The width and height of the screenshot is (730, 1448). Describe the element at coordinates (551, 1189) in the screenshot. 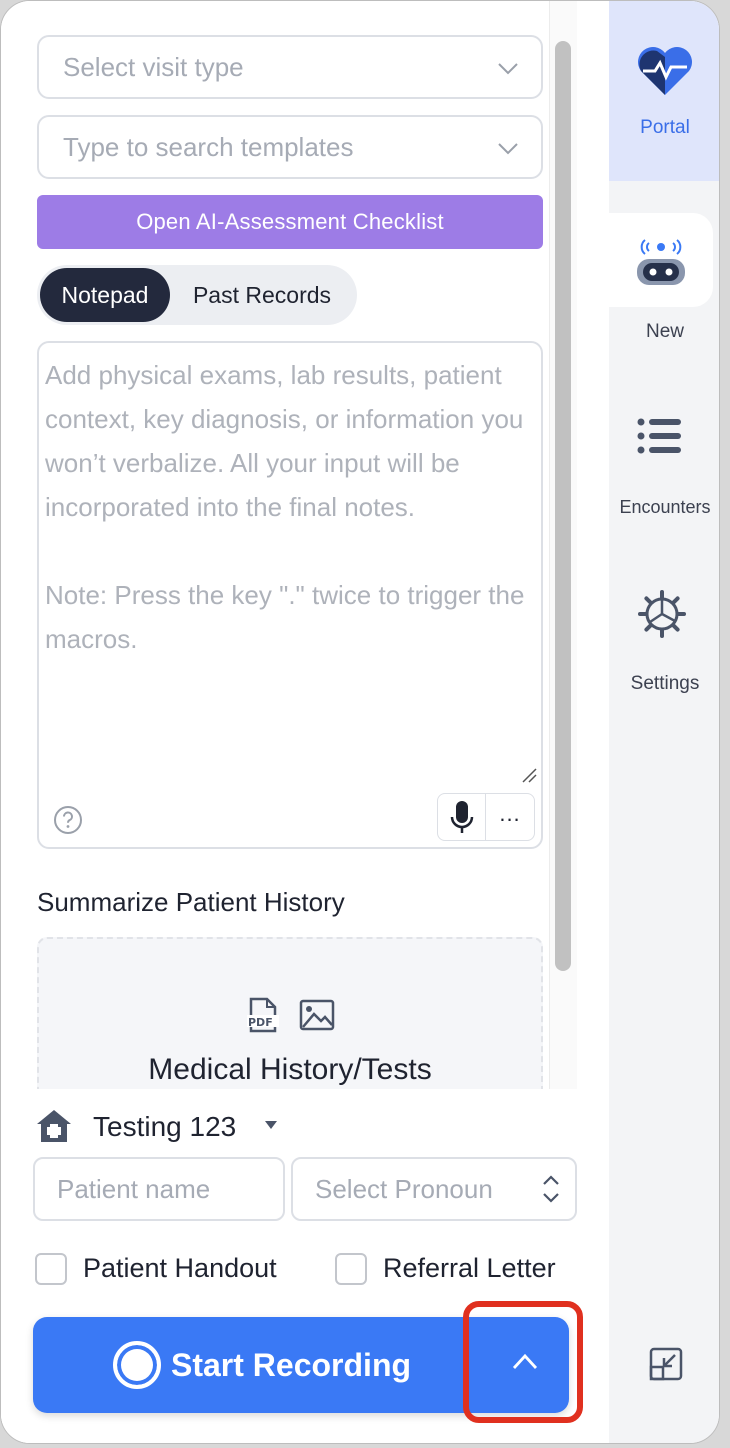

I see `updown-chevron-icon` at that location.